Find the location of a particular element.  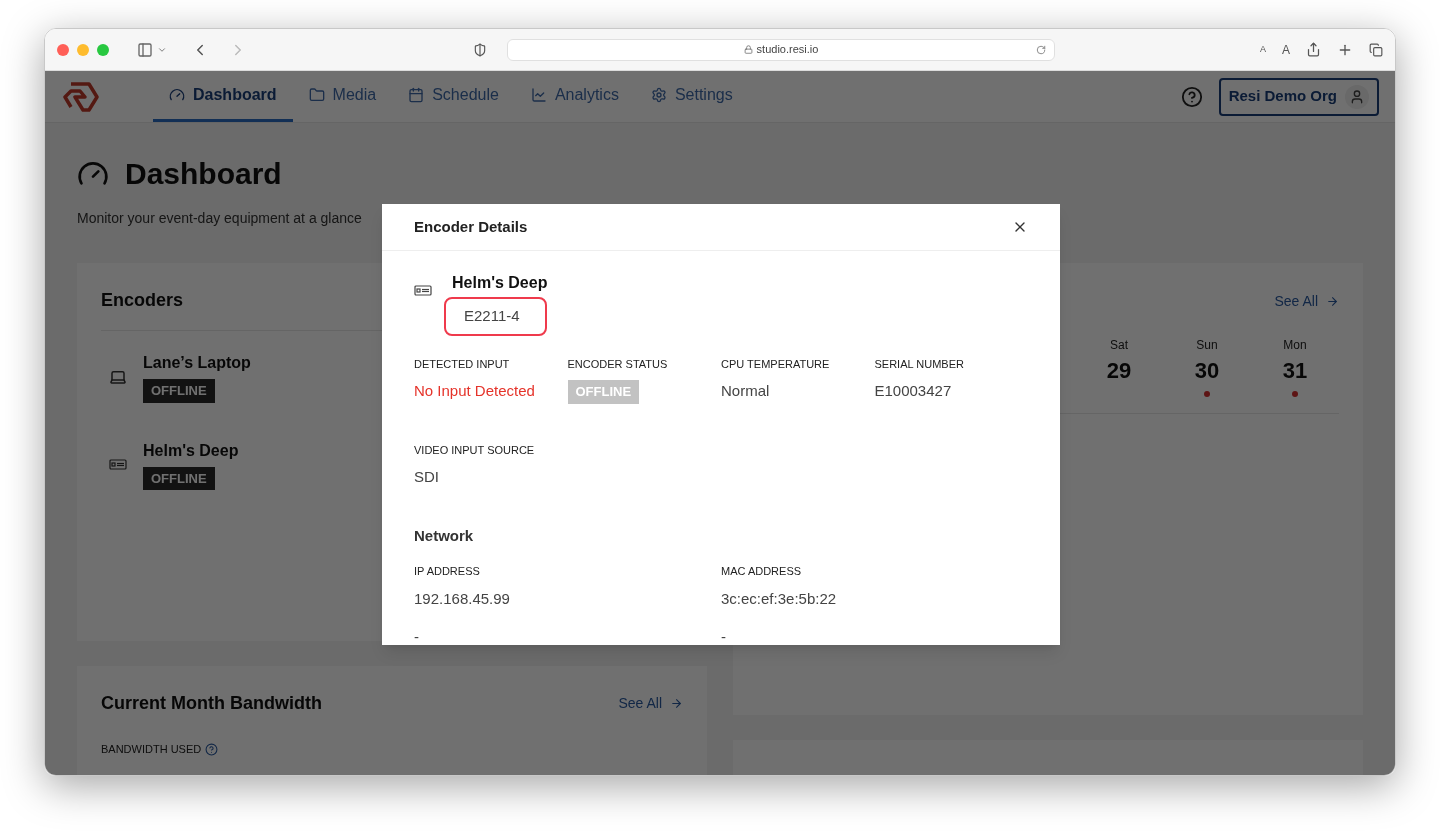

field-value: No Input Detected is located at coordinates (474, 391).